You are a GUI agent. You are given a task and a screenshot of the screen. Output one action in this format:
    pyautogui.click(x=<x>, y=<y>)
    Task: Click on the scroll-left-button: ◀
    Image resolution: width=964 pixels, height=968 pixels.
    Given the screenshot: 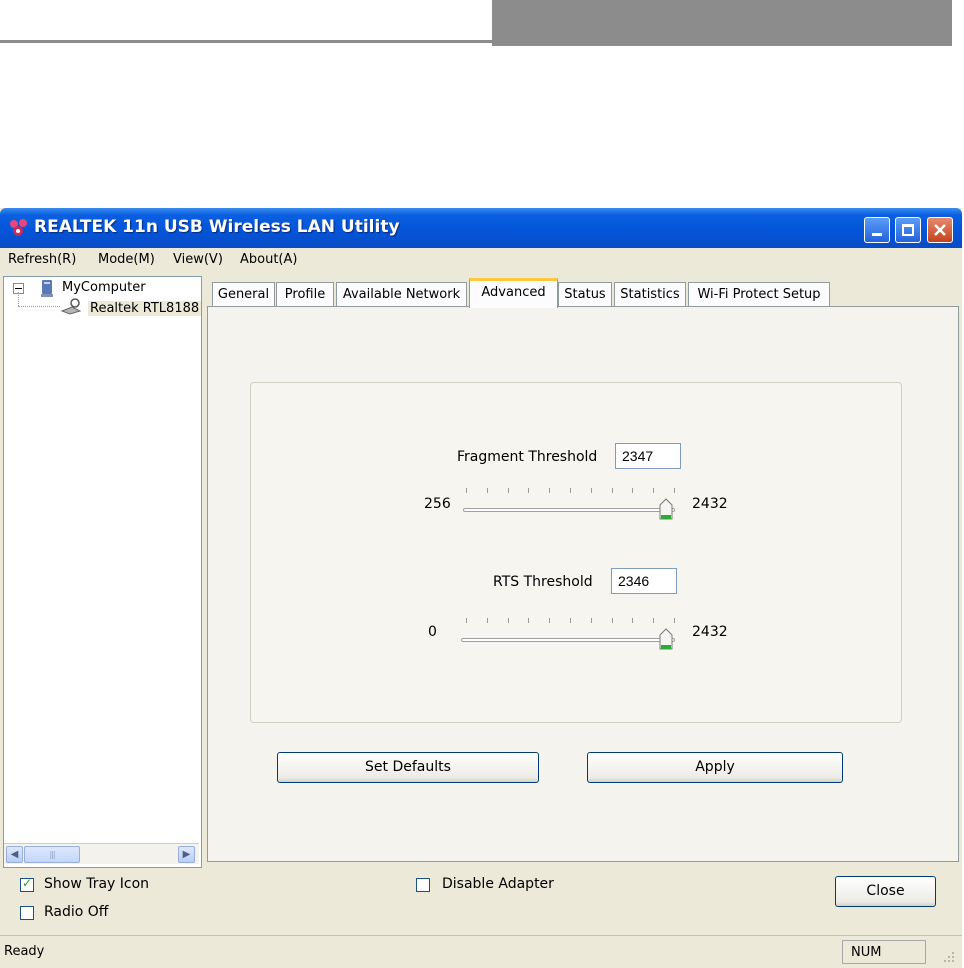 What is the action you would take?
    pyautogui.click(x=14, y=854)
    